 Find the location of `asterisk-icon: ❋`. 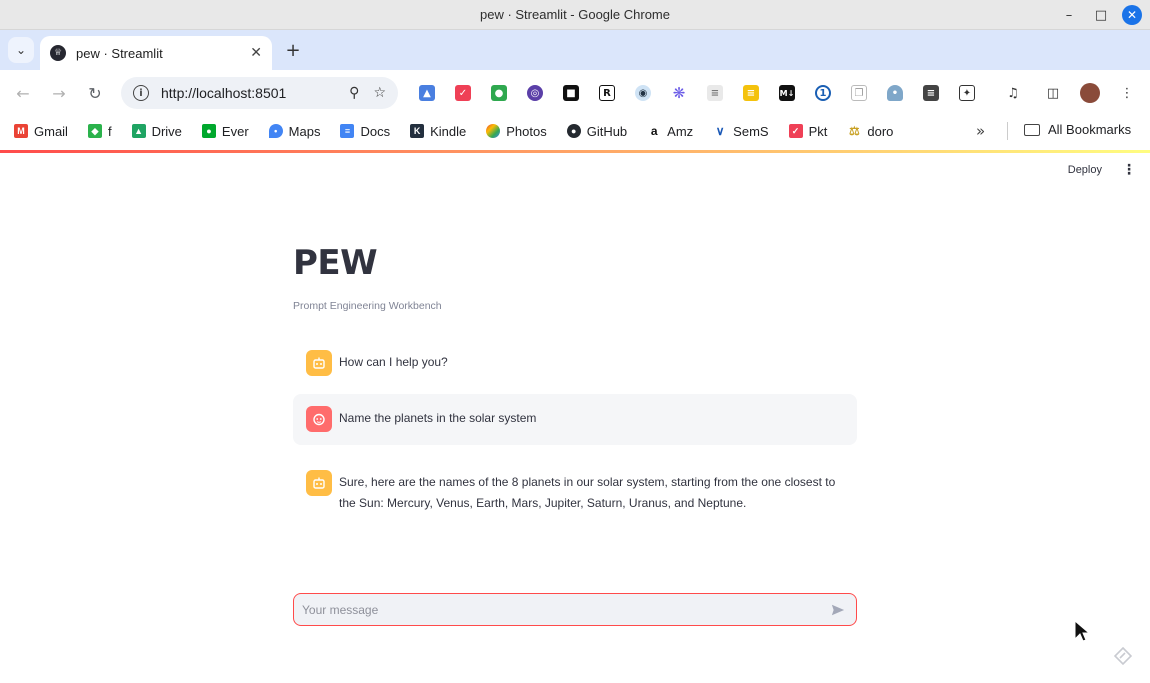

asterisk-icon: ❋ is located at coordinates (679, 93).